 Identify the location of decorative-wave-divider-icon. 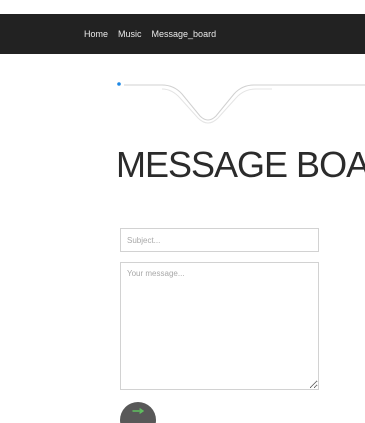
(241, 103).